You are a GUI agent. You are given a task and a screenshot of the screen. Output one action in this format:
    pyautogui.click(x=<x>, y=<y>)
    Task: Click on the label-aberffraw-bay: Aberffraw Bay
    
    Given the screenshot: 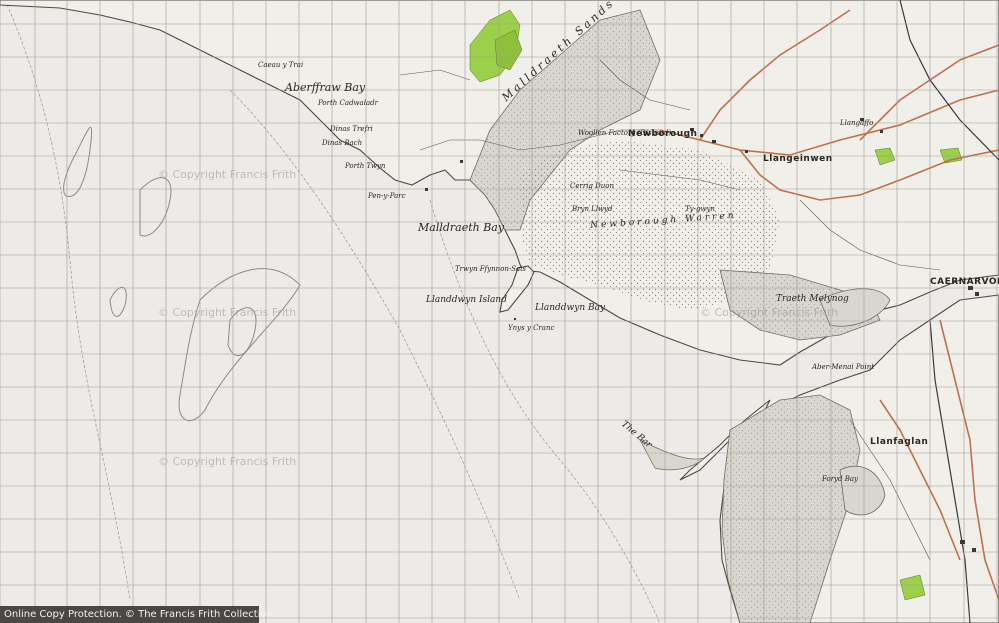 What is the action you would take?
    pyautogui.click(x=325, y=87)
    